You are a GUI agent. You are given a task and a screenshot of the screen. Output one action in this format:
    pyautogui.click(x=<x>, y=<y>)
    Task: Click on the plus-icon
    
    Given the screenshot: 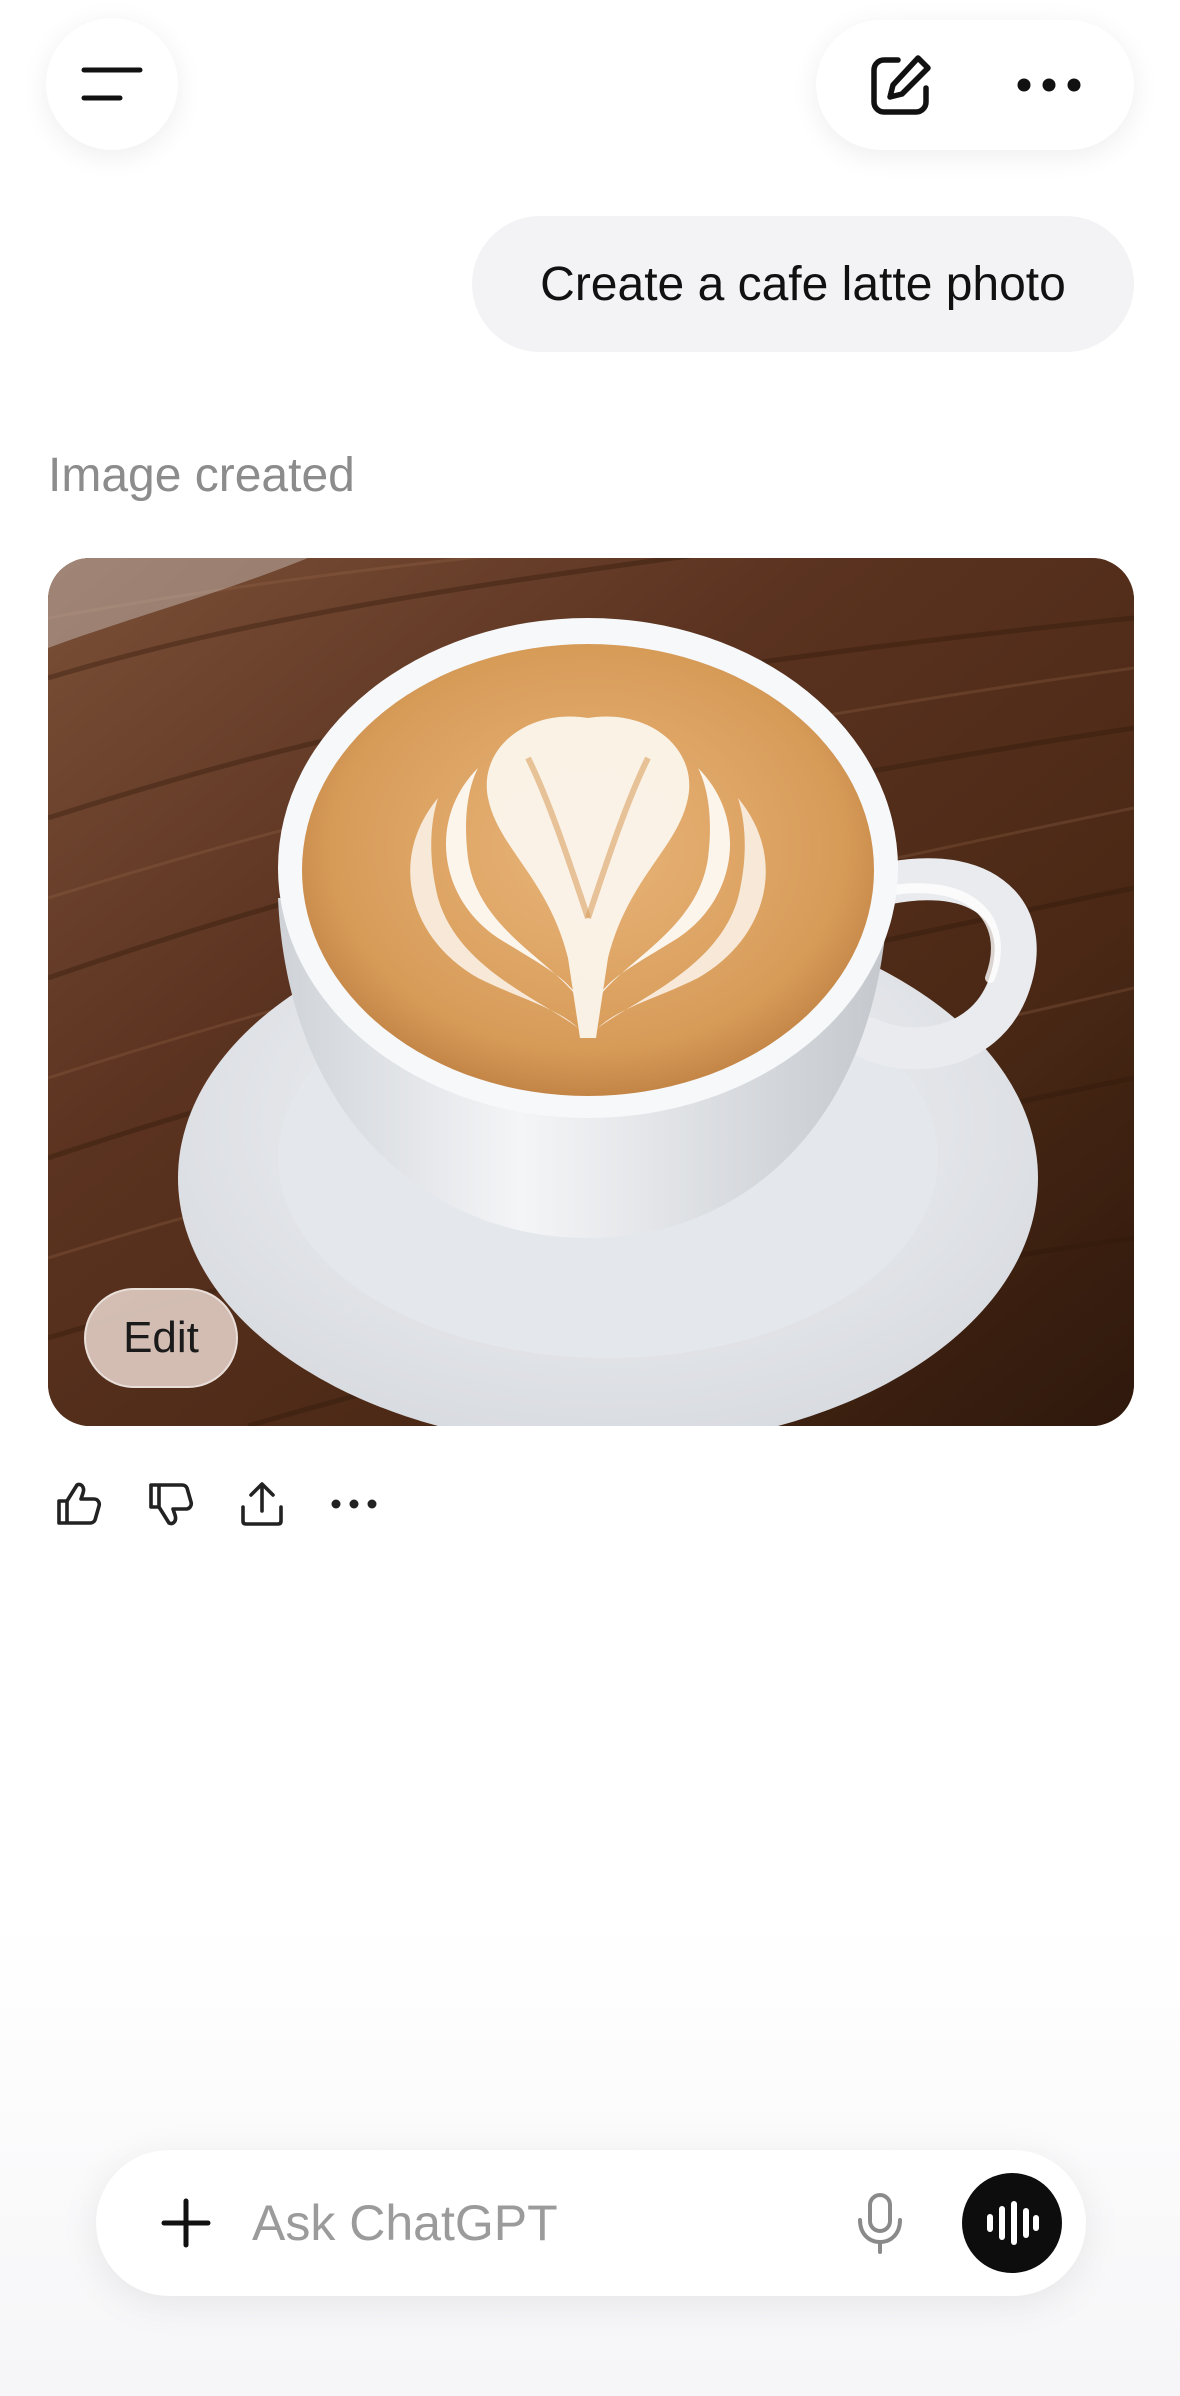 What is the action you would take?
    pyautogui.click(x=186, y=2223)
    